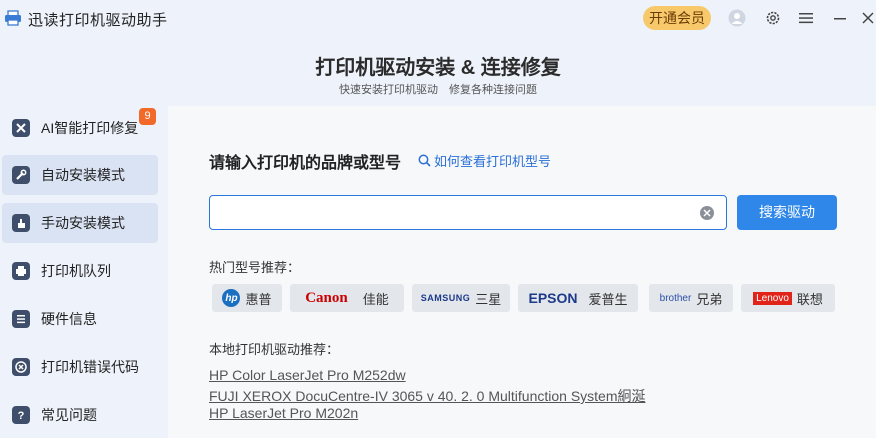 The image size is (876, 438). I want to click on epson-logo-icon: EPSON, so click(553, 298).